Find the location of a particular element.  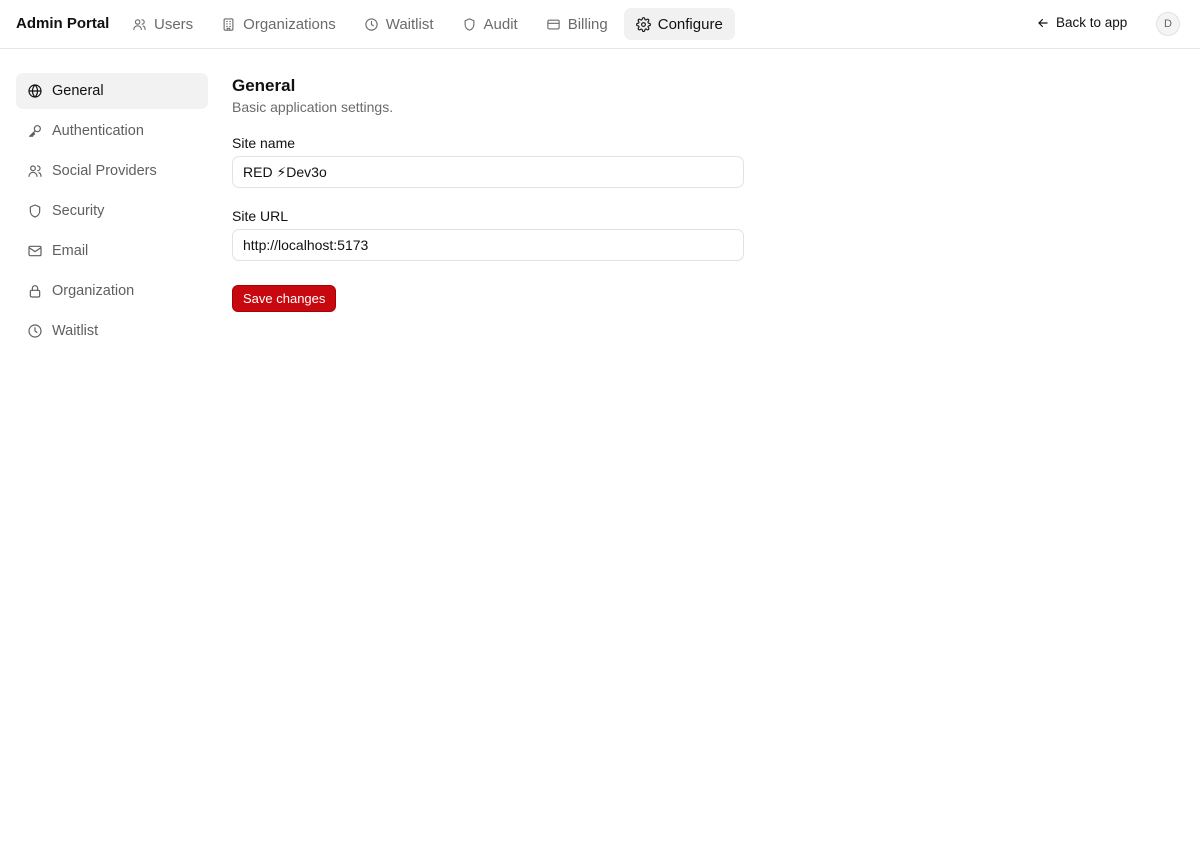

sidebar-item-general: General is located at coordinates (112, 91).